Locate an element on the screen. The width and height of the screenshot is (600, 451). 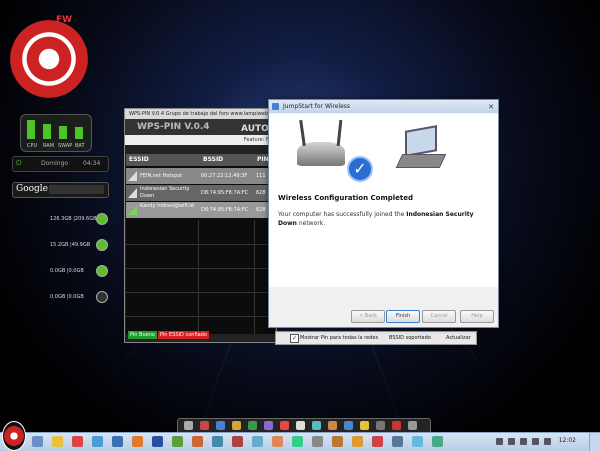
cell-bssid: 00:27:22:12:49:3F is located at coordinates (224, 176).